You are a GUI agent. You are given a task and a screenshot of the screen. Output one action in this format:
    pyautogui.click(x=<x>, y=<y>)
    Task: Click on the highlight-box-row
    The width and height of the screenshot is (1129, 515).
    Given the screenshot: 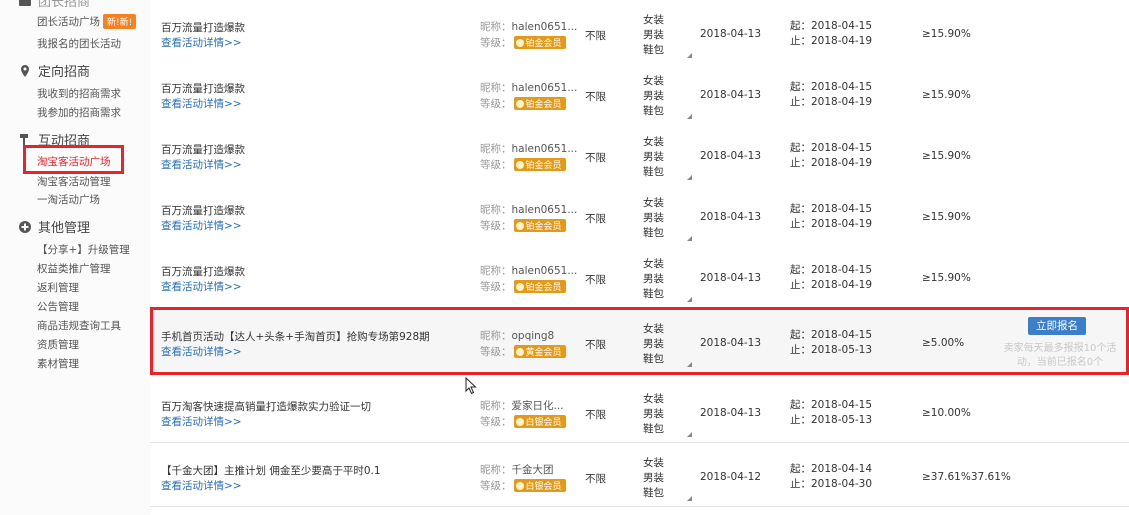 What is the action you would take?
    pyautogui.click(x=639, y=341)
    